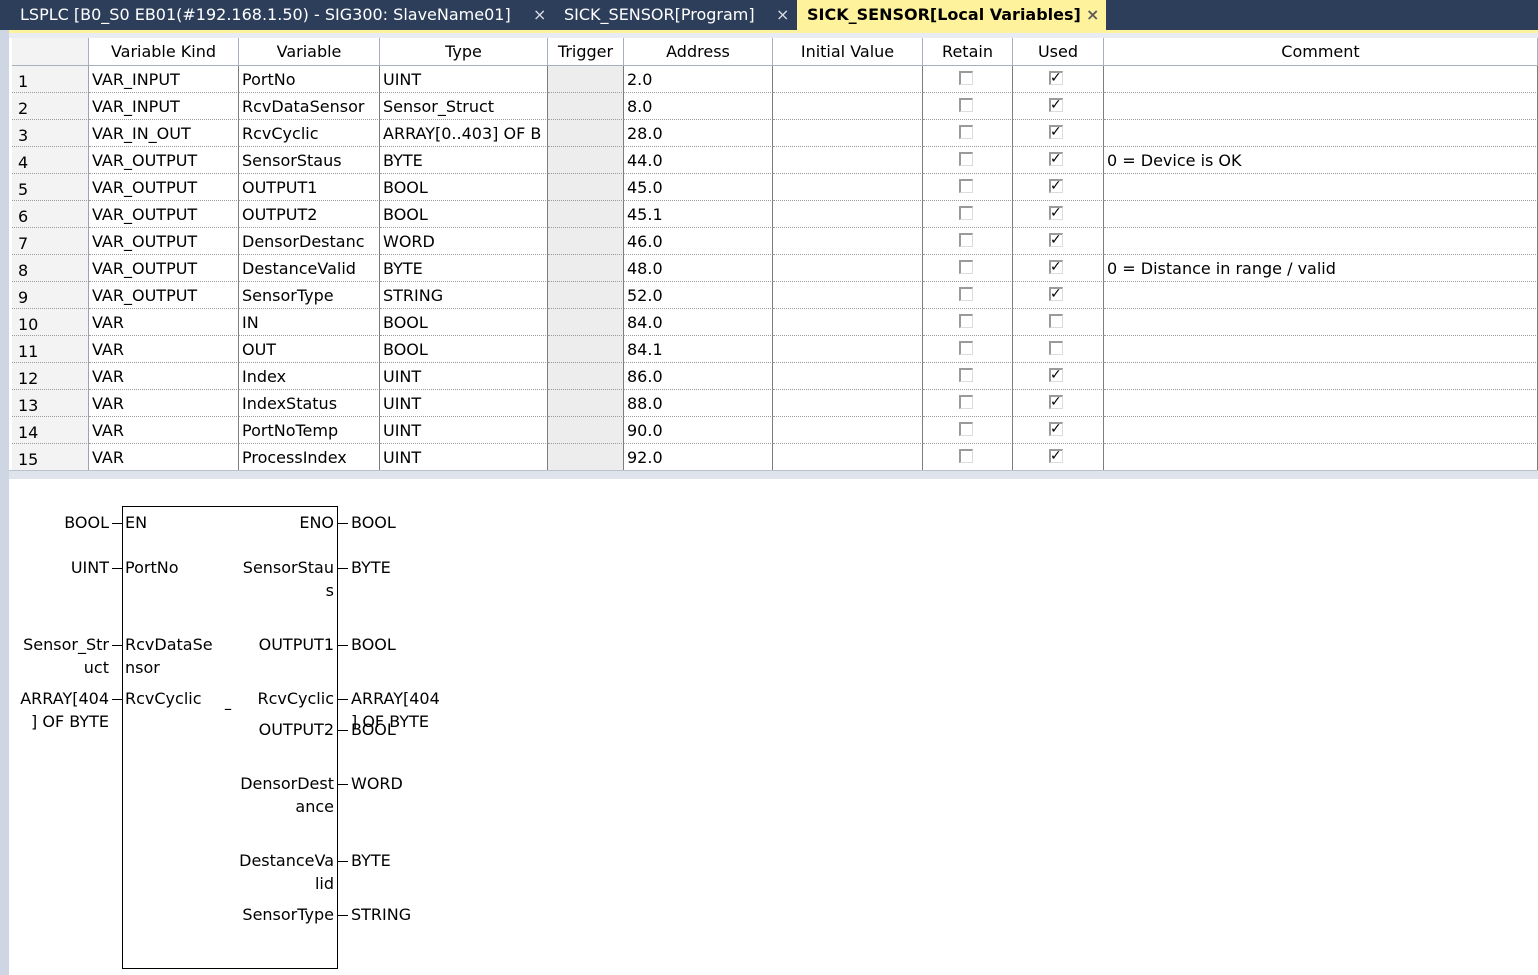 Image resolution: width=1538 pixels, height=975 pixels. What do you see at coordinates (698, 106) in the screenshot?
I see `address-cell: 8.0` at bounding box center [698, 106].